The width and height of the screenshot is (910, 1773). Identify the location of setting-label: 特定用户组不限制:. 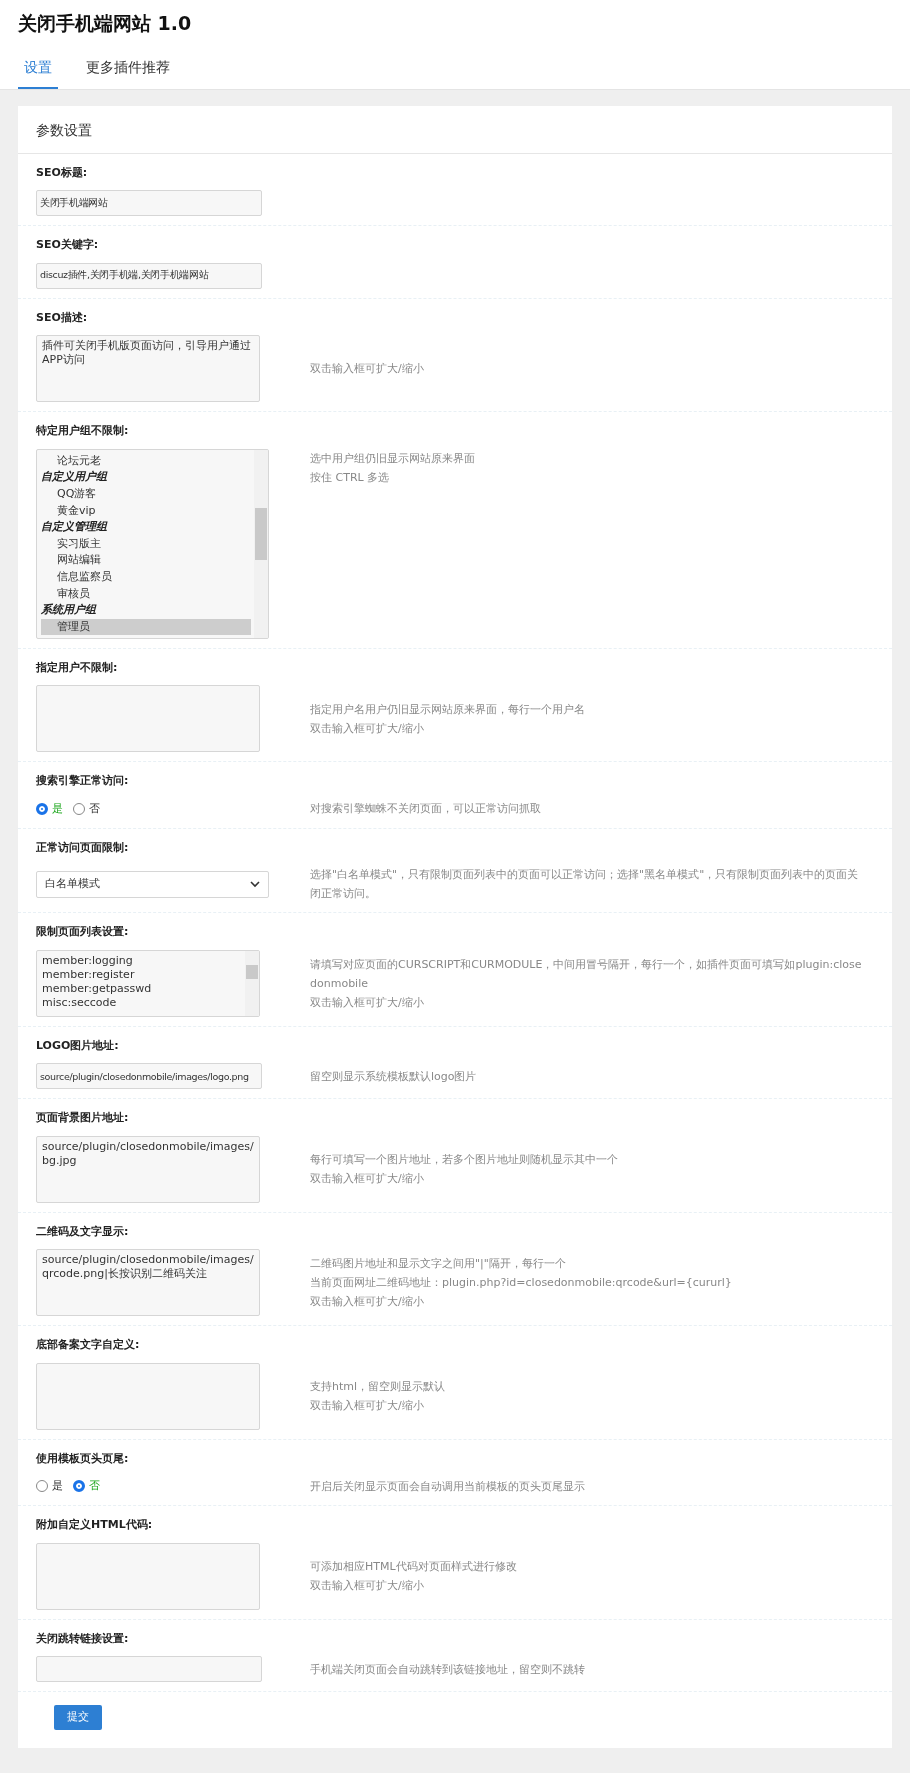
(83, 431).